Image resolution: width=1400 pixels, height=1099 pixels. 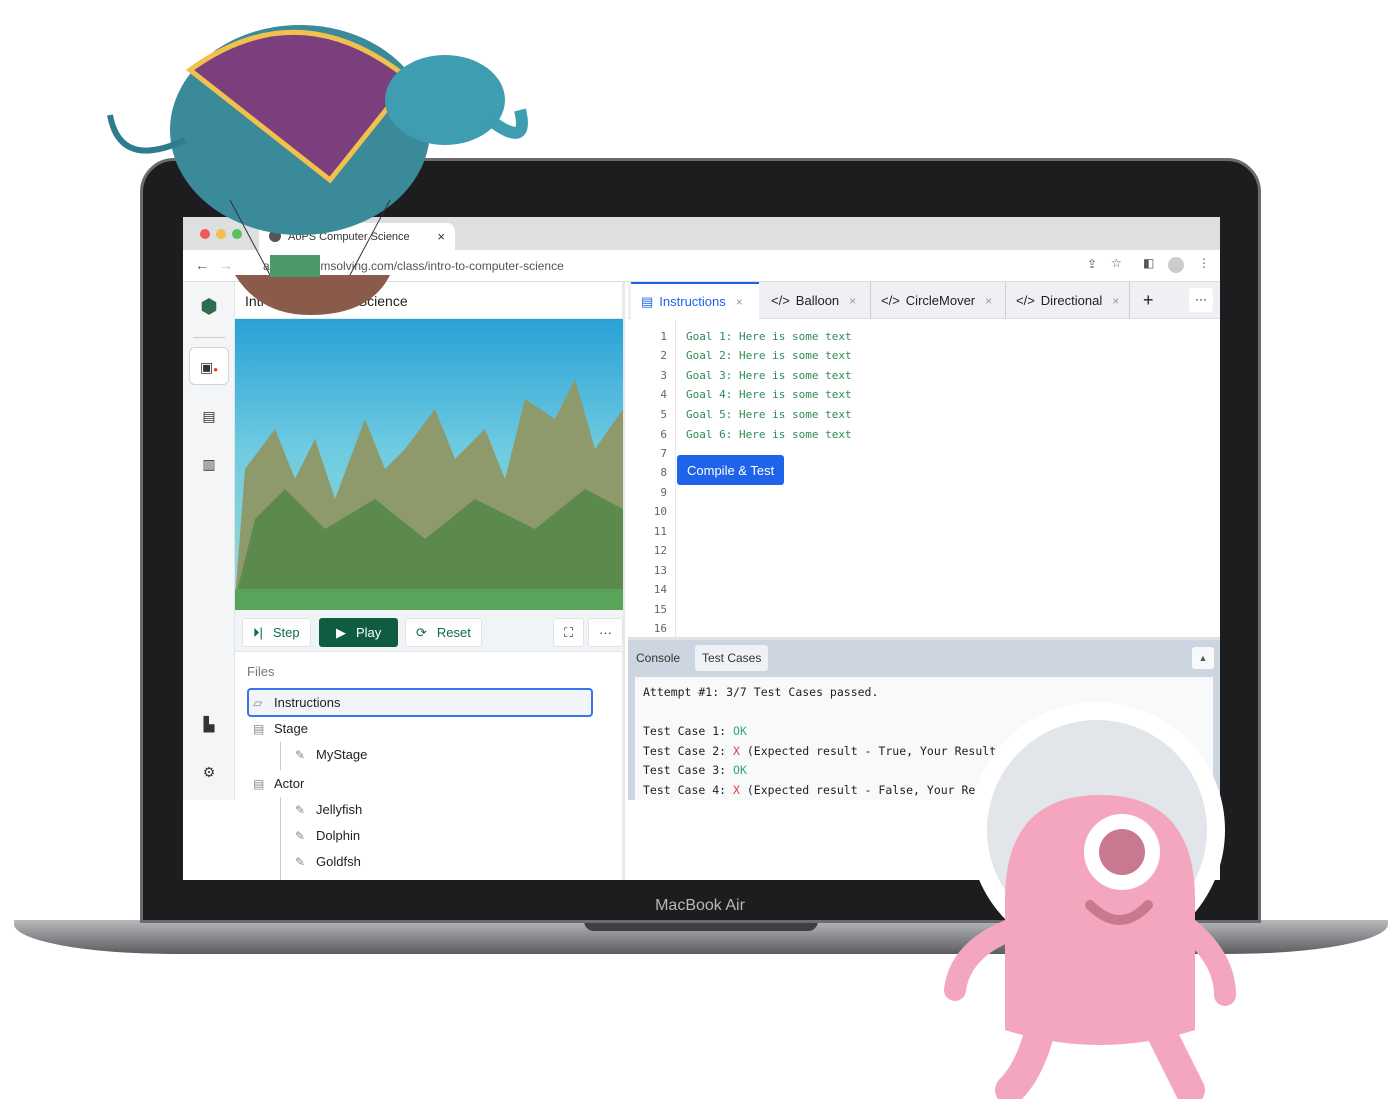 What do you see at coordinates (731, 470) in the screenshot?
I see `compile-test-button: Compile & Test` at bounding box center [731, 470].